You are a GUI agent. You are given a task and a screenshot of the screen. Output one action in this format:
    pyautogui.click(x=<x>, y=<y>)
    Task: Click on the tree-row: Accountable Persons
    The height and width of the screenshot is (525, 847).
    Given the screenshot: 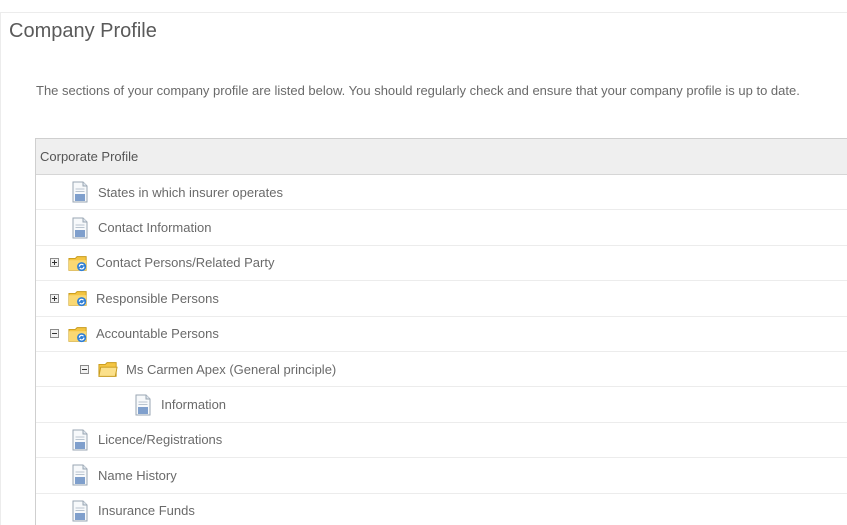 What is the action you would take?
    pyautogui.click(x=441, y=334)
    